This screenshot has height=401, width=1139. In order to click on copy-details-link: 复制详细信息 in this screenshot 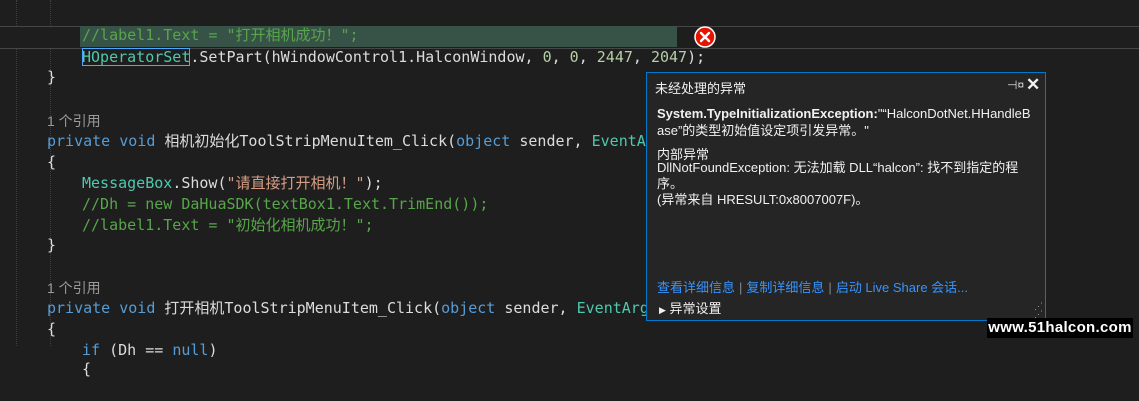, I will do `click(785, 287)`.